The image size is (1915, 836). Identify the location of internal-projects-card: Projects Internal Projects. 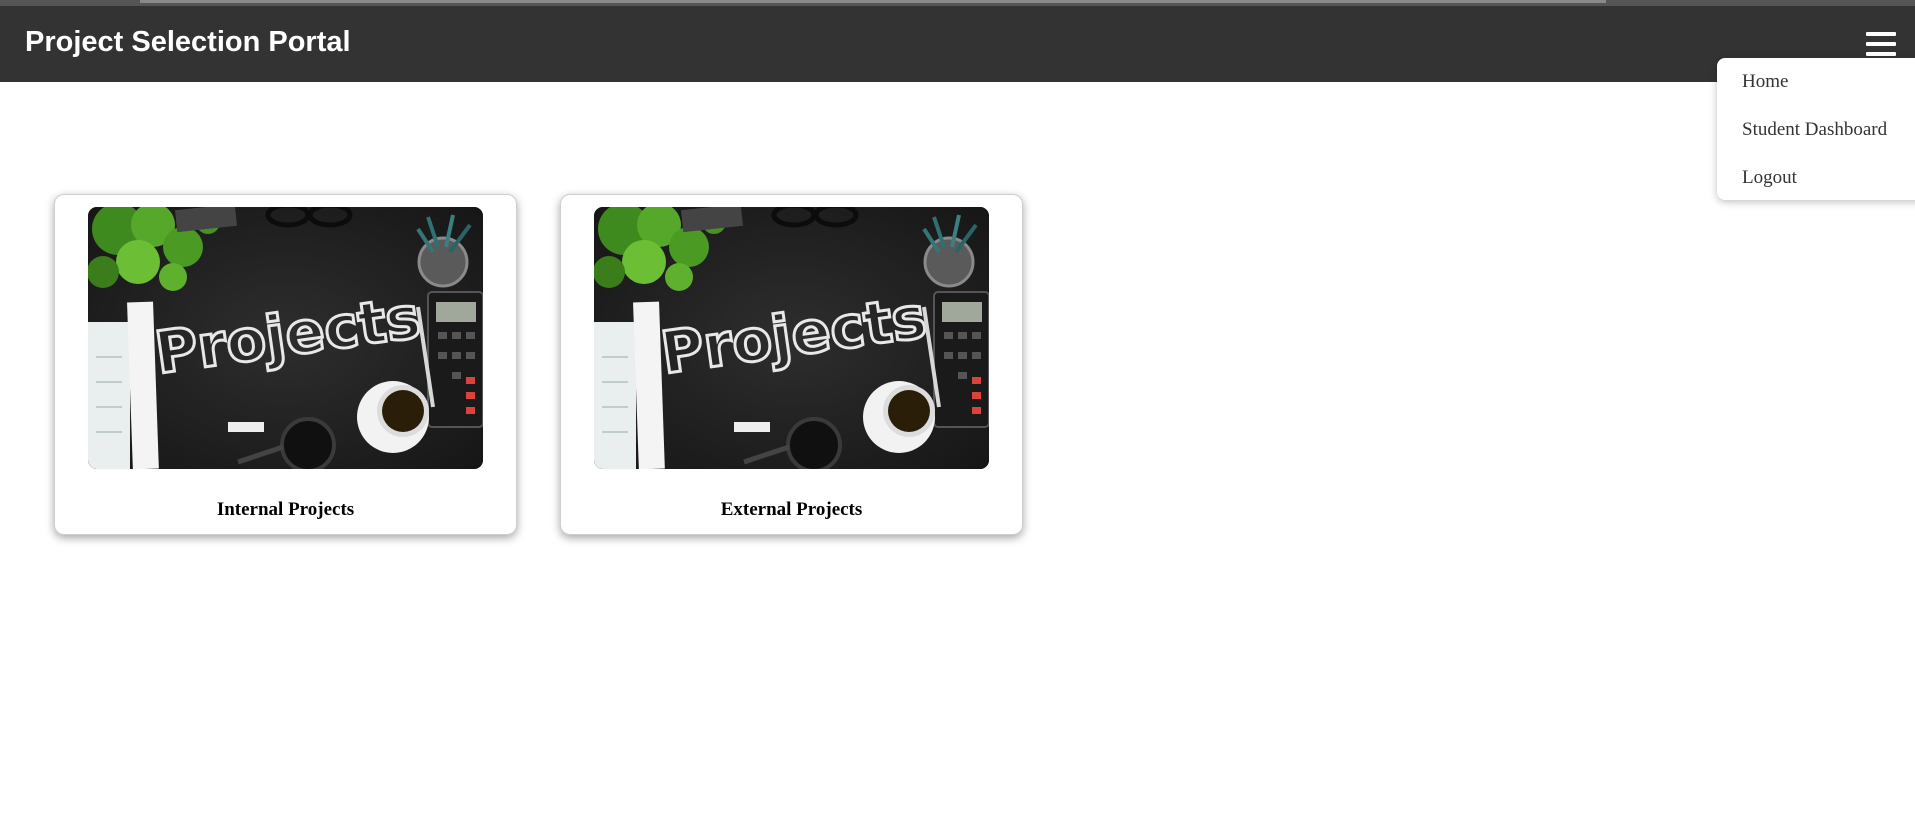
(285, 364).